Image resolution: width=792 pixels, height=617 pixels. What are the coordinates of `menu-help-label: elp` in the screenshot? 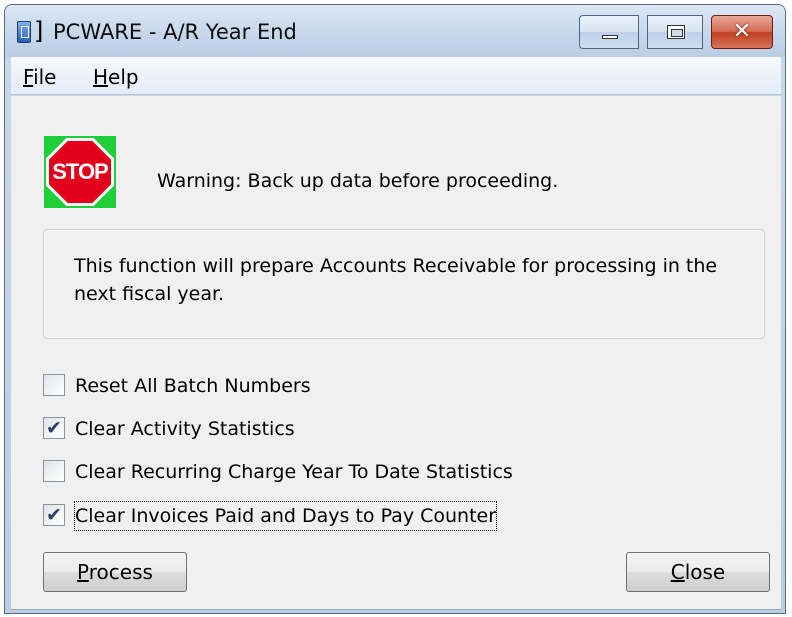 It's located at (123, 77).